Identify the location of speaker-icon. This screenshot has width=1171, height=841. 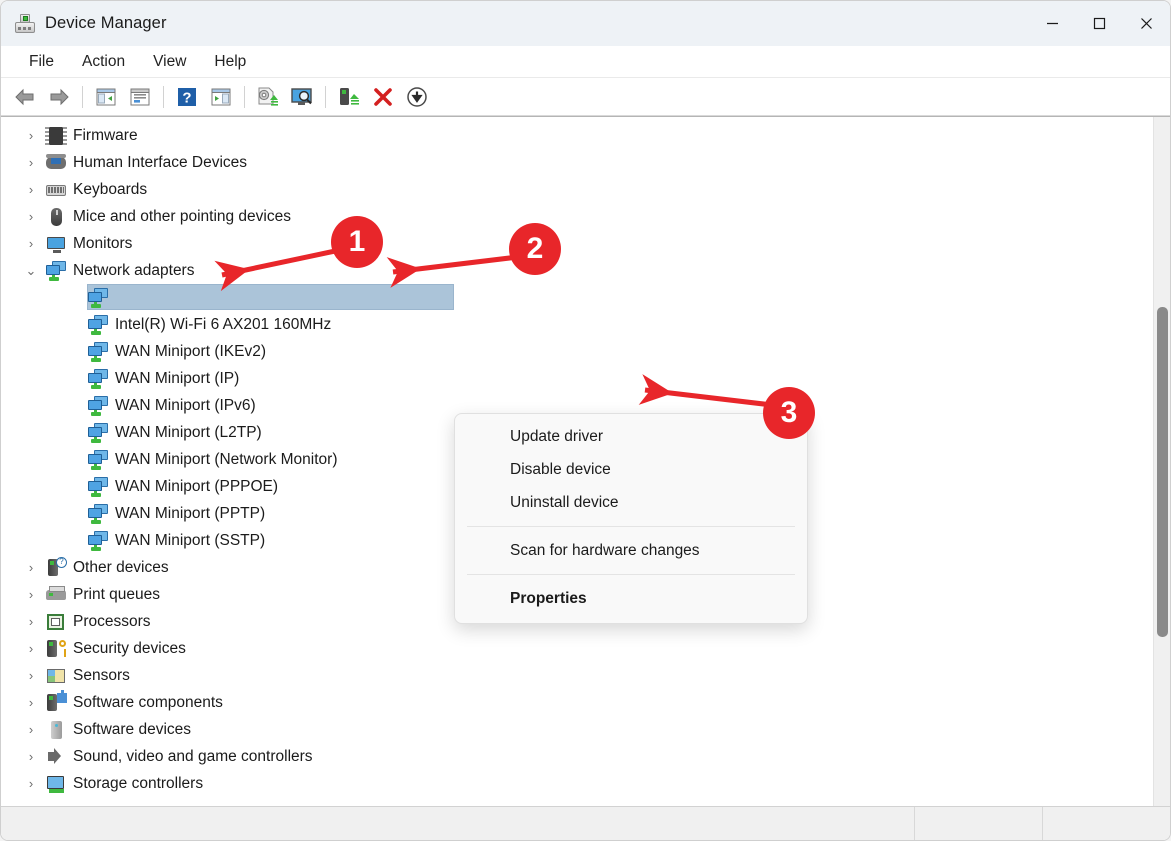
(56, 757).